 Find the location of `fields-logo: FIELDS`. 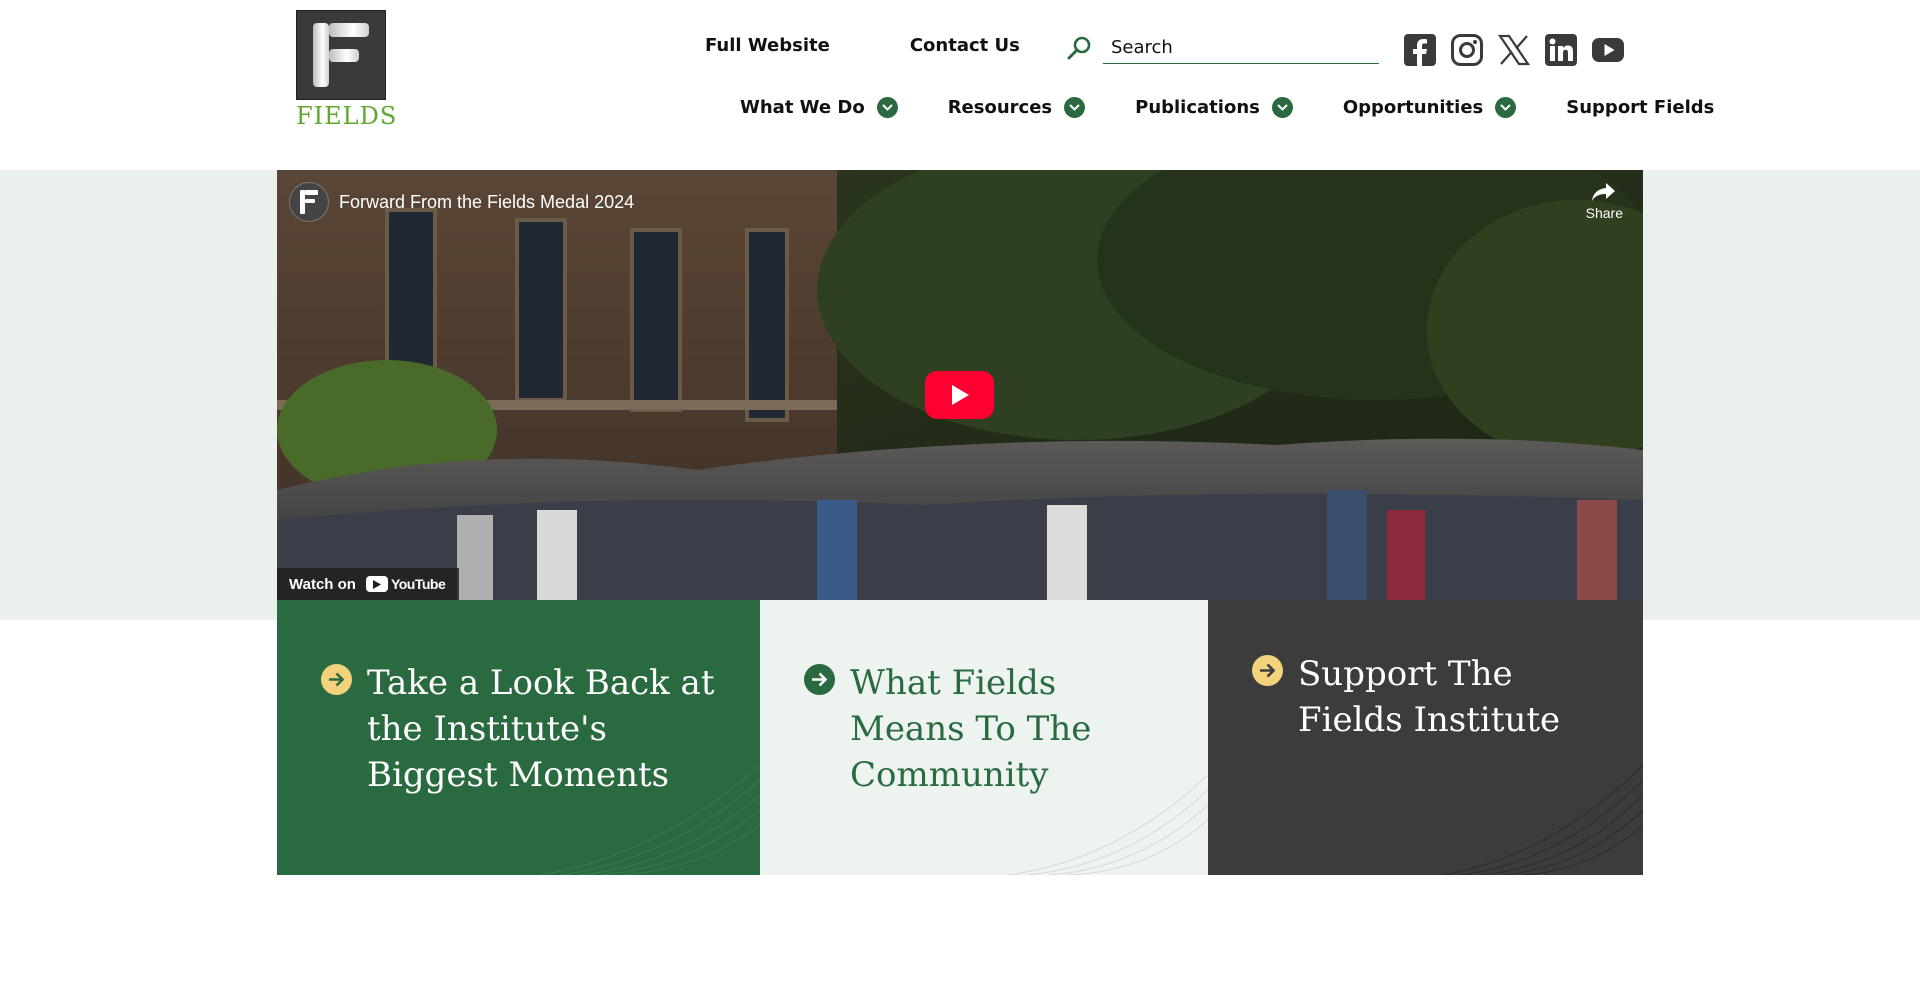

fields-logo: FIELDS is located at coordinates (347, 70).